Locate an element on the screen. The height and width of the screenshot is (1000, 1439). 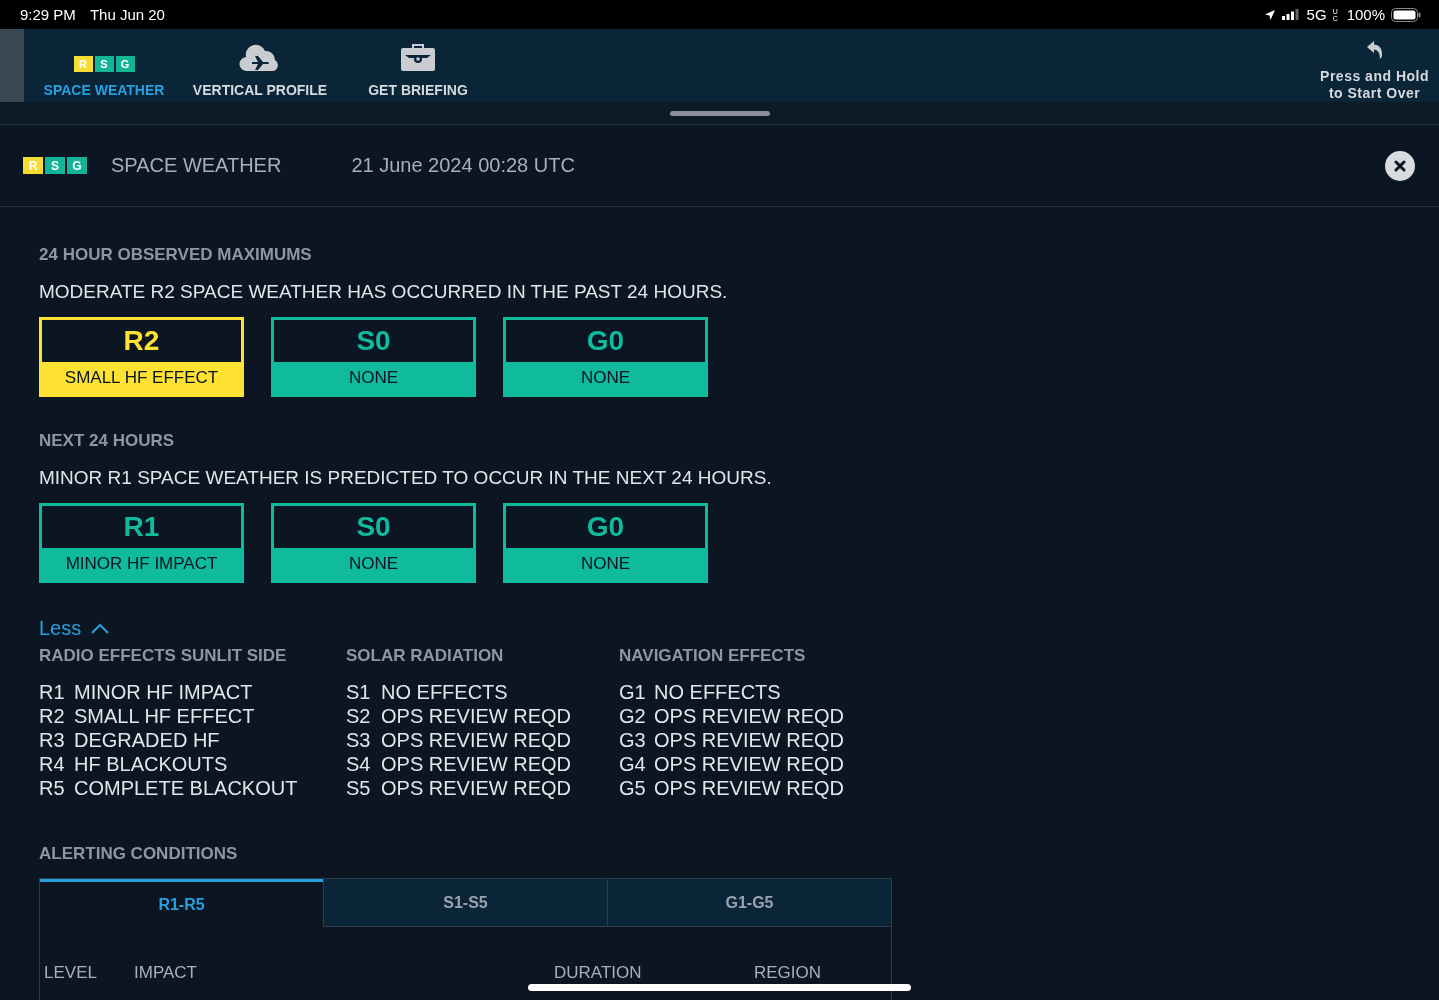
close-icon is located at coordinates (1400, 165).